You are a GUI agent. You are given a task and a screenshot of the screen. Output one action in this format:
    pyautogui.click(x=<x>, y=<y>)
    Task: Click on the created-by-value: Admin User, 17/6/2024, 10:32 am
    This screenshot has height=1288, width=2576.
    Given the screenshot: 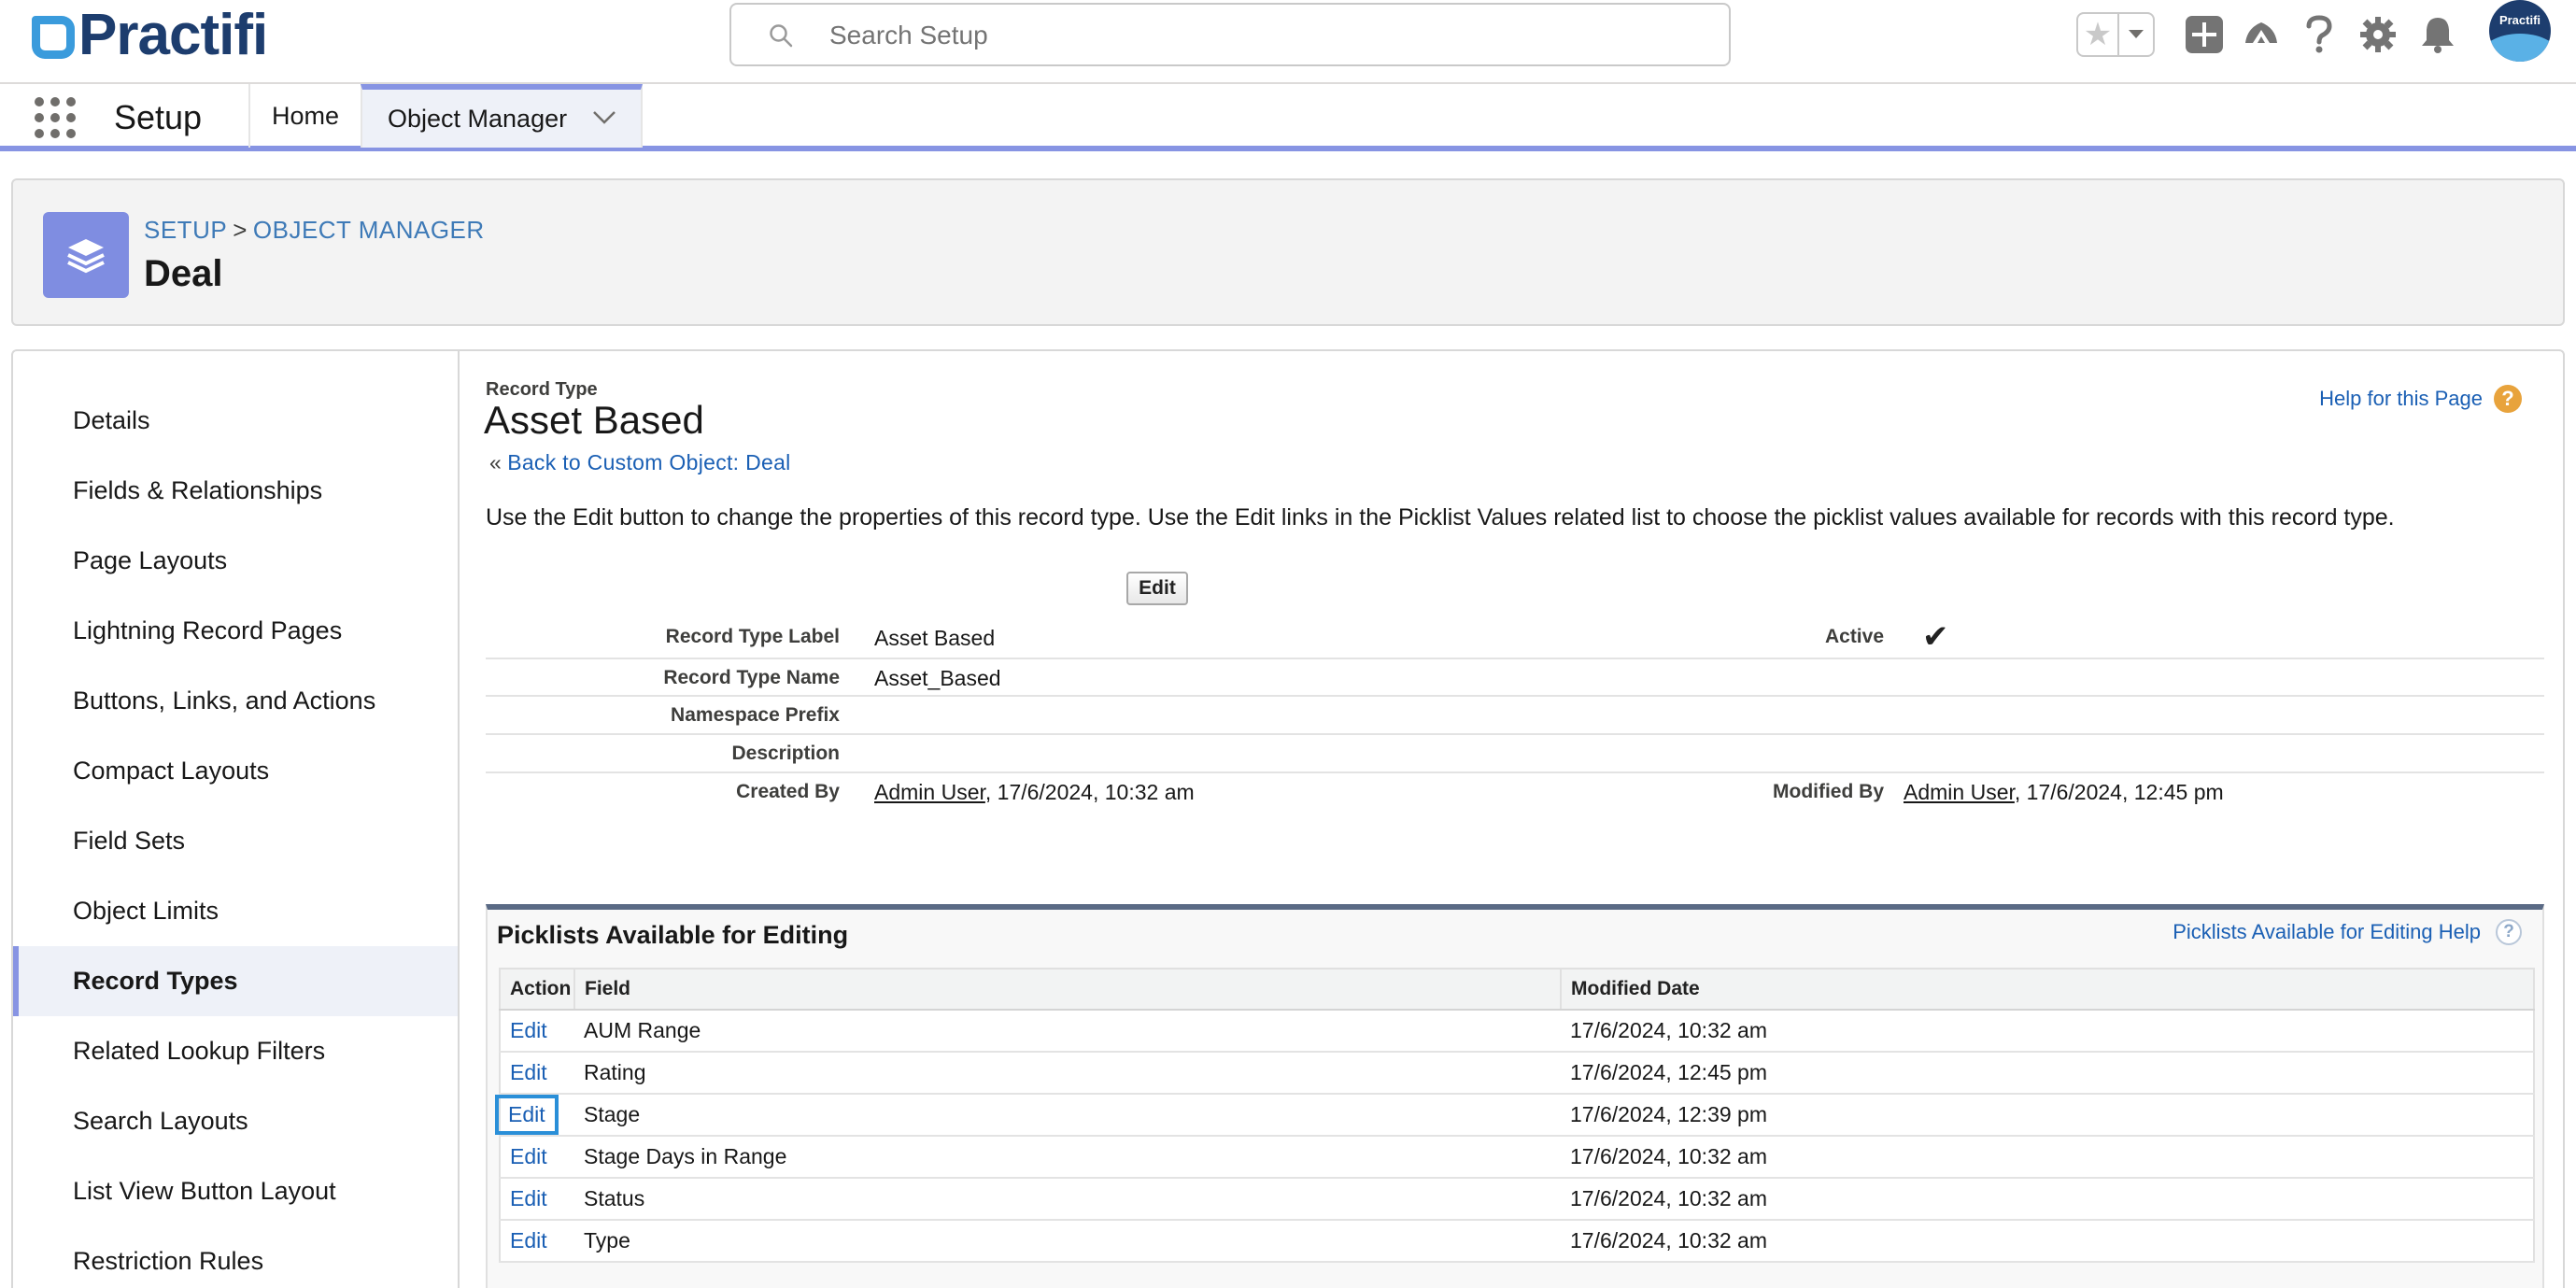 What is the action you would take?
    pyautogui.click(x=1034, y=793)
    